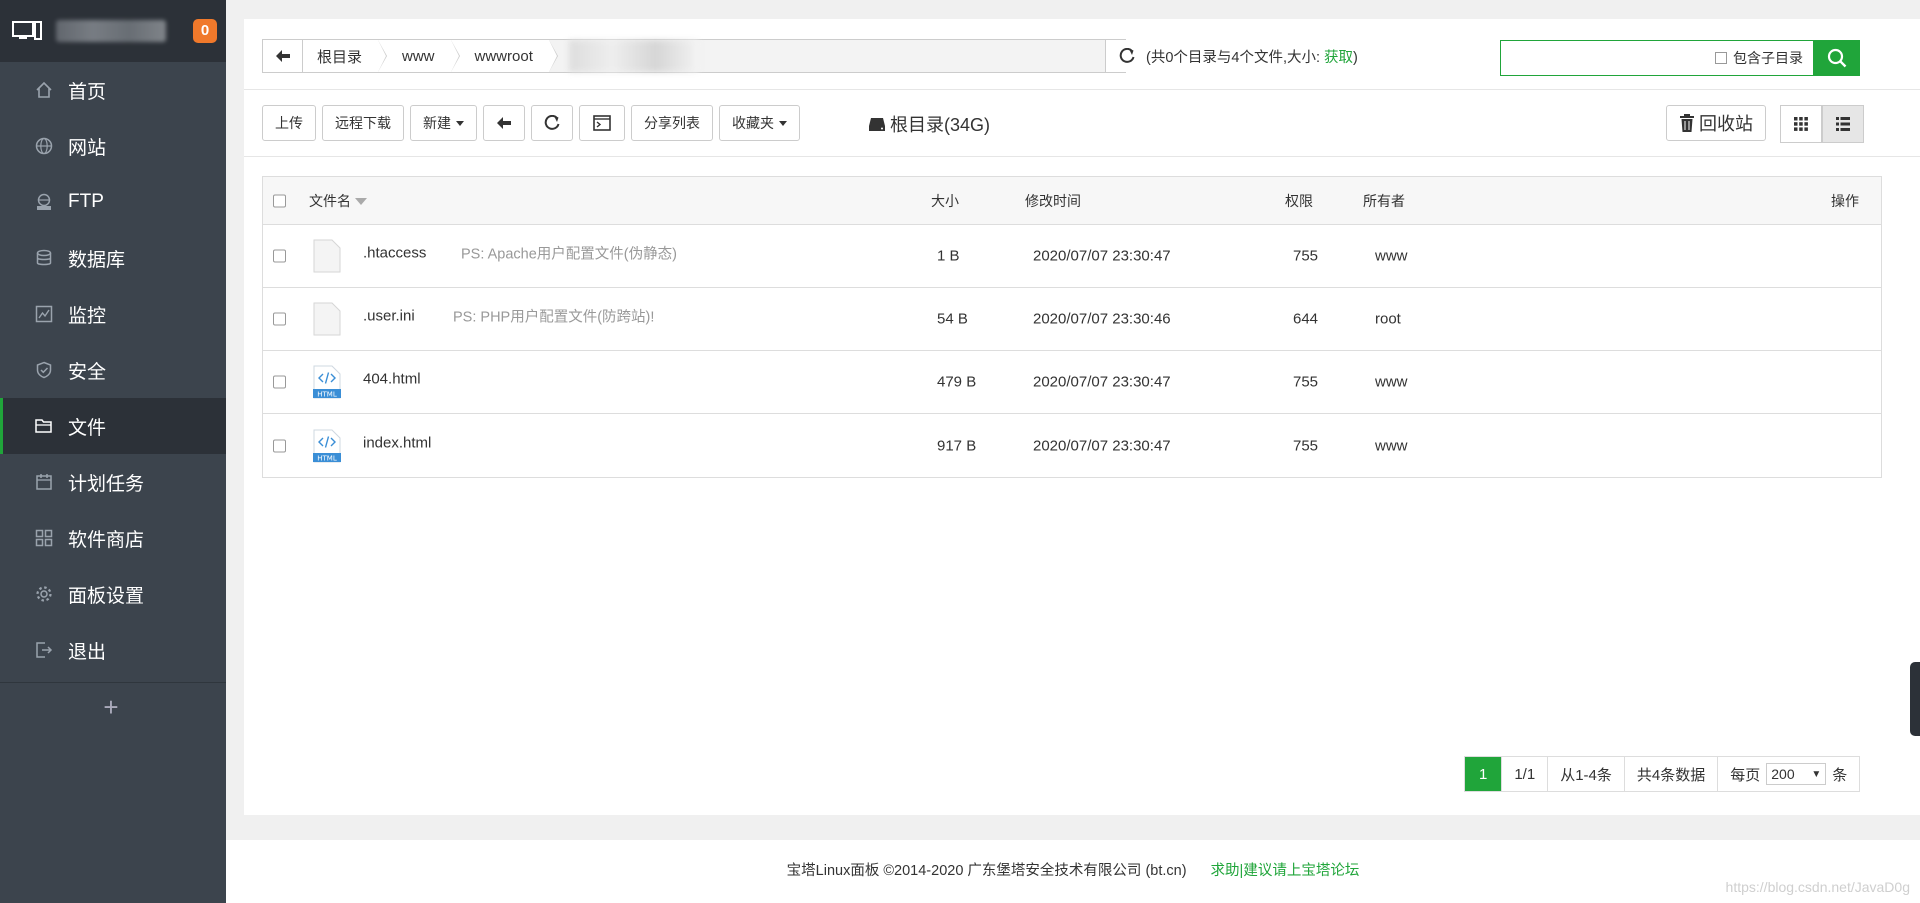  Describe the element at coordinates (327, 446) in the screenshot. I see `html-file-icon: HTML` at that location.